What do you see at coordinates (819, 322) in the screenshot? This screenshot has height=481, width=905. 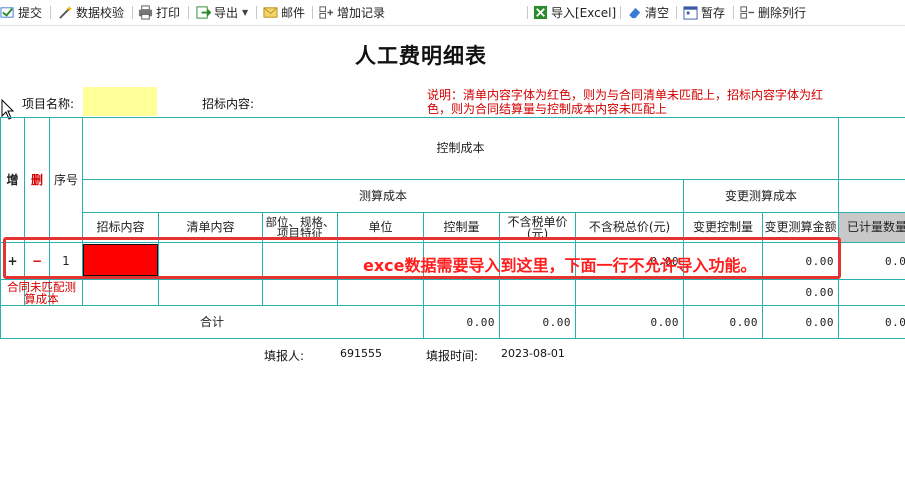 I see `total-change-calc-amount: 0.00` at bounding box center [819, 322].